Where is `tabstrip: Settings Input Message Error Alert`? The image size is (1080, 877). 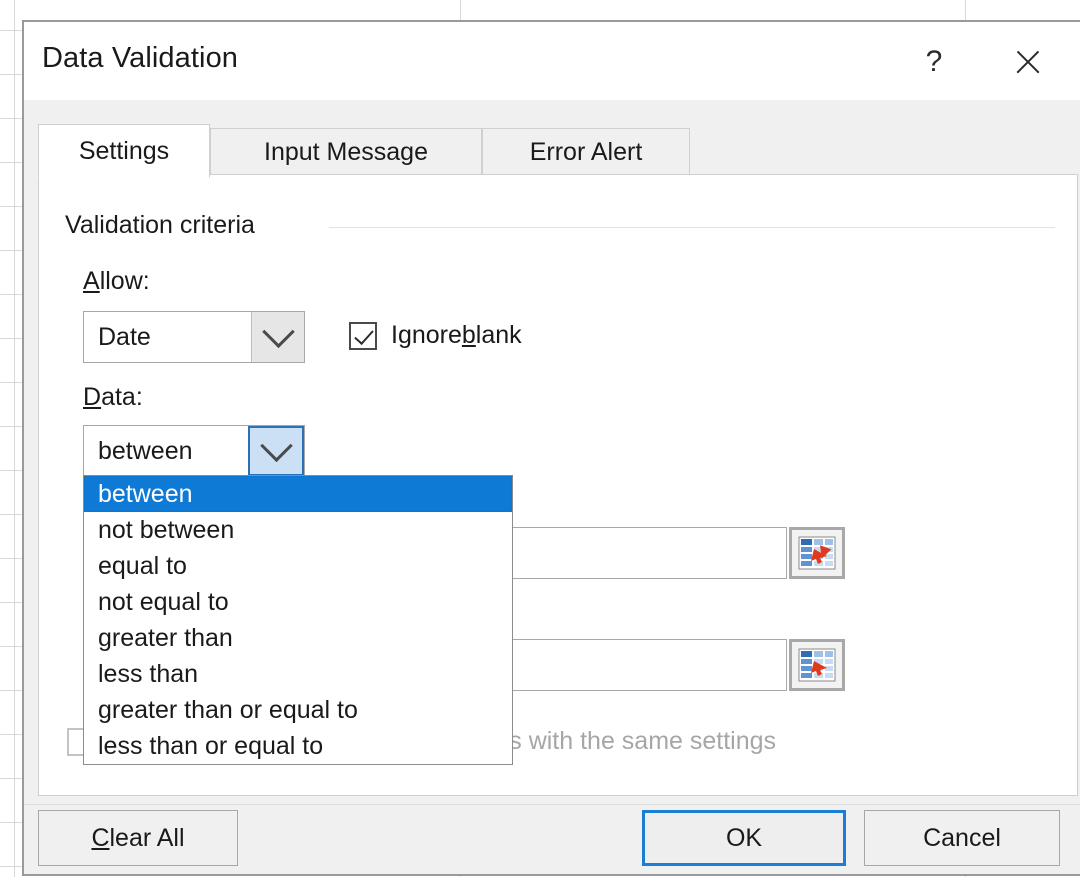 tabstrip: Settings Input Message Error Alert is located at coordinates (558, 151).